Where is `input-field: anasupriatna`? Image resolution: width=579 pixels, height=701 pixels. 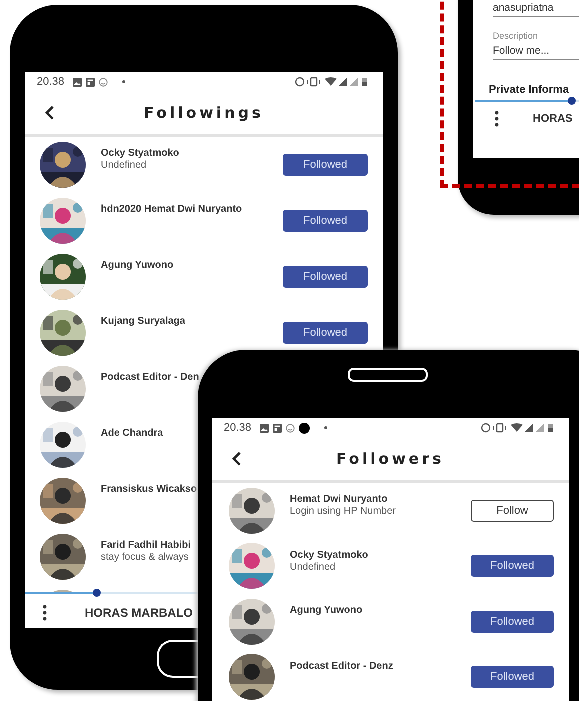
input-field: anasupriatna is located at coordinates (536, 9).